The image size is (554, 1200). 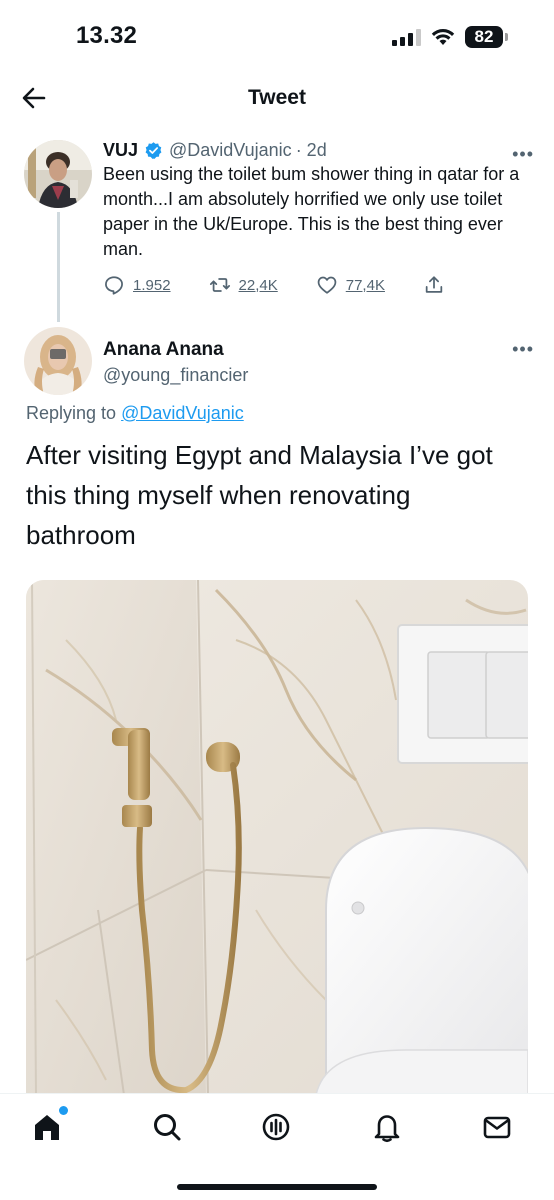 I want to click on cellular-signal-icon, so click(x=406, y=37).